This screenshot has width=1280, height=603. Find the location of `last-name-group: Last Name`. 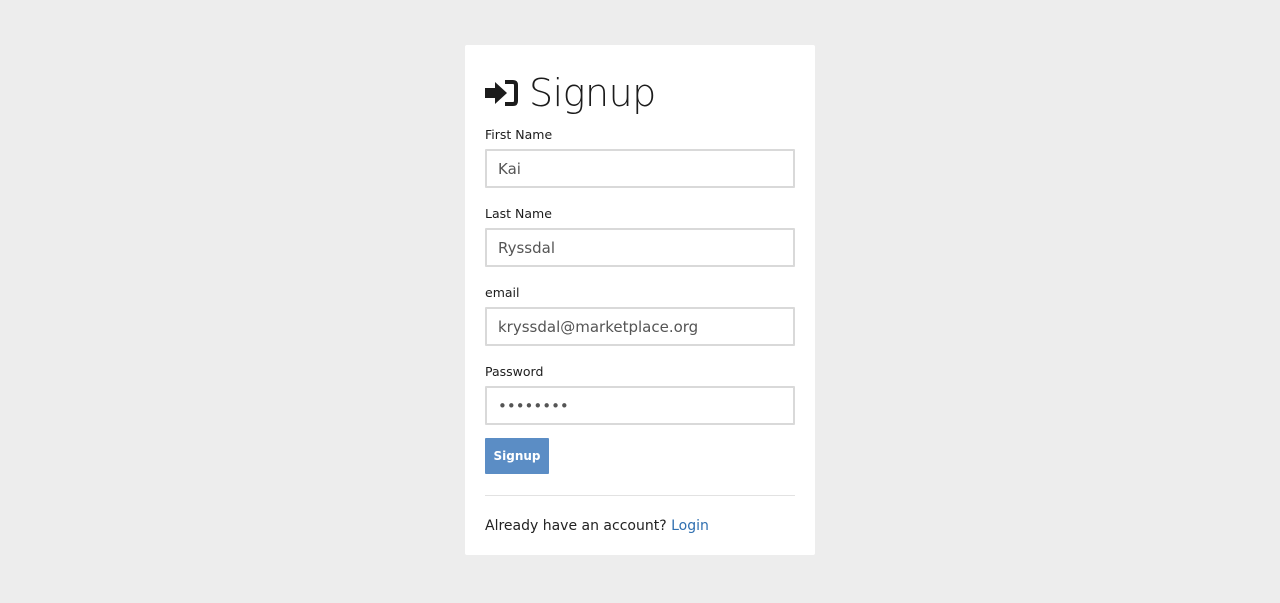

last-name-group: Last Name is located at coordinates (640, 236).